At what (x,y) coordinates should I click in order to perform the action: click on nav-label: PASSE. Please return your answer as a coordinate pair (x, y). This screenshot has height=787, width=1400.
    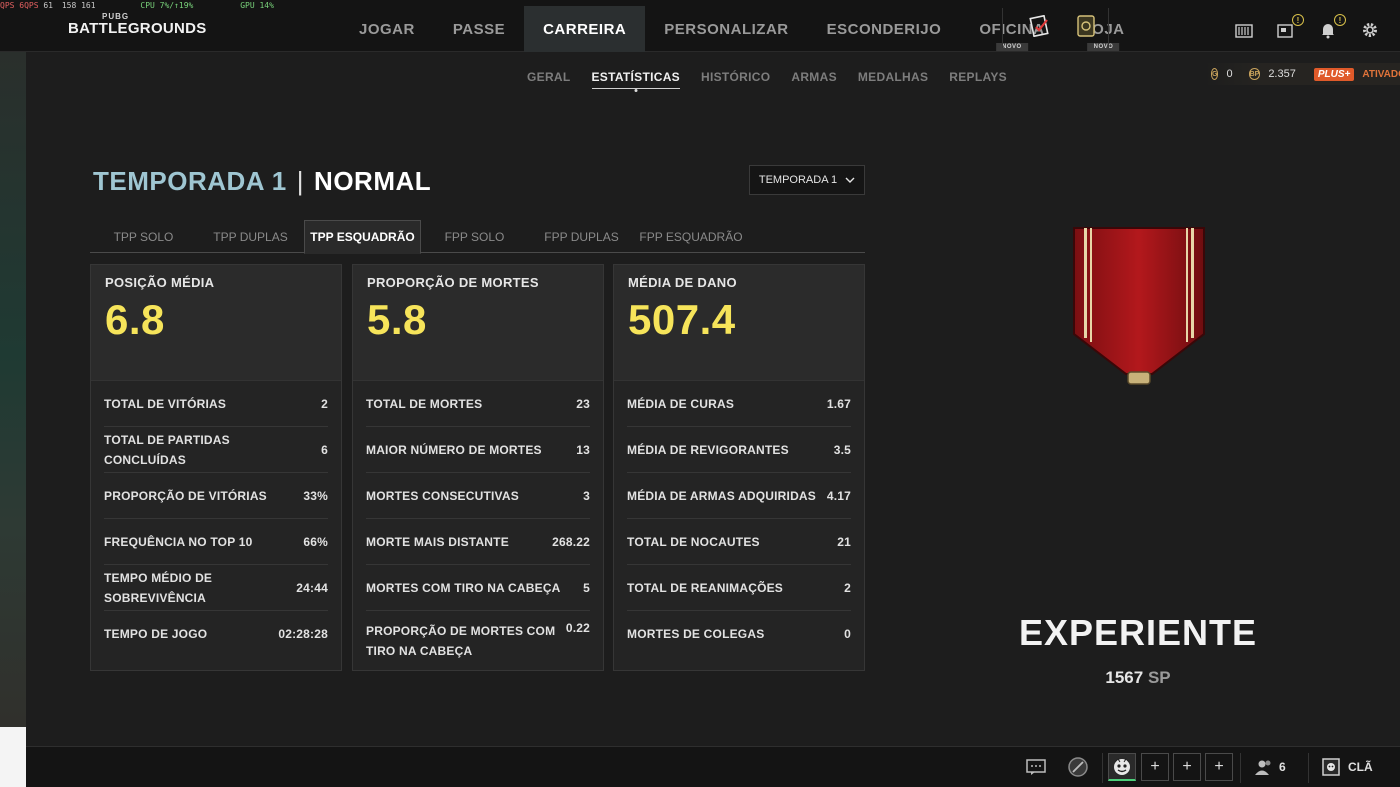
    Looking at the image, I should click on (479, 29).